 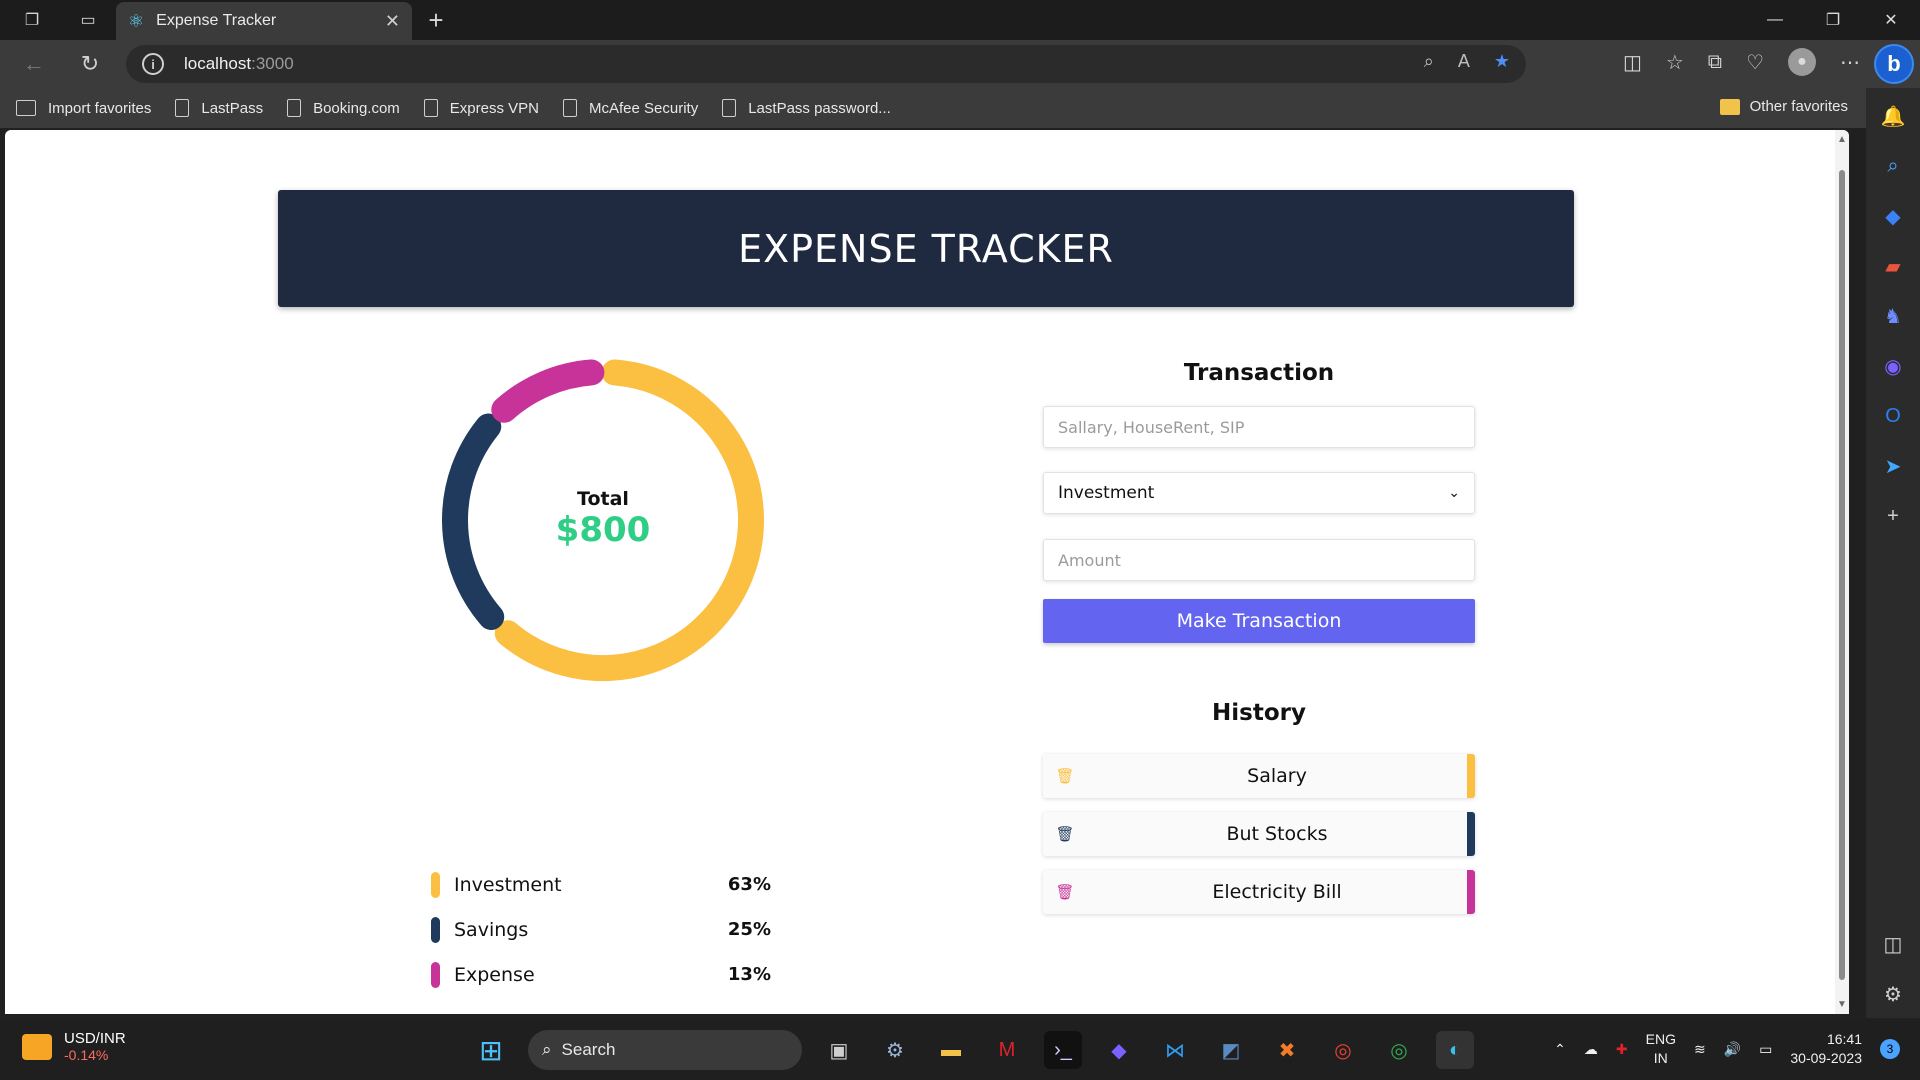 I want to click on browser-essentials-icon: ♡, so click(x=1755, y=62).